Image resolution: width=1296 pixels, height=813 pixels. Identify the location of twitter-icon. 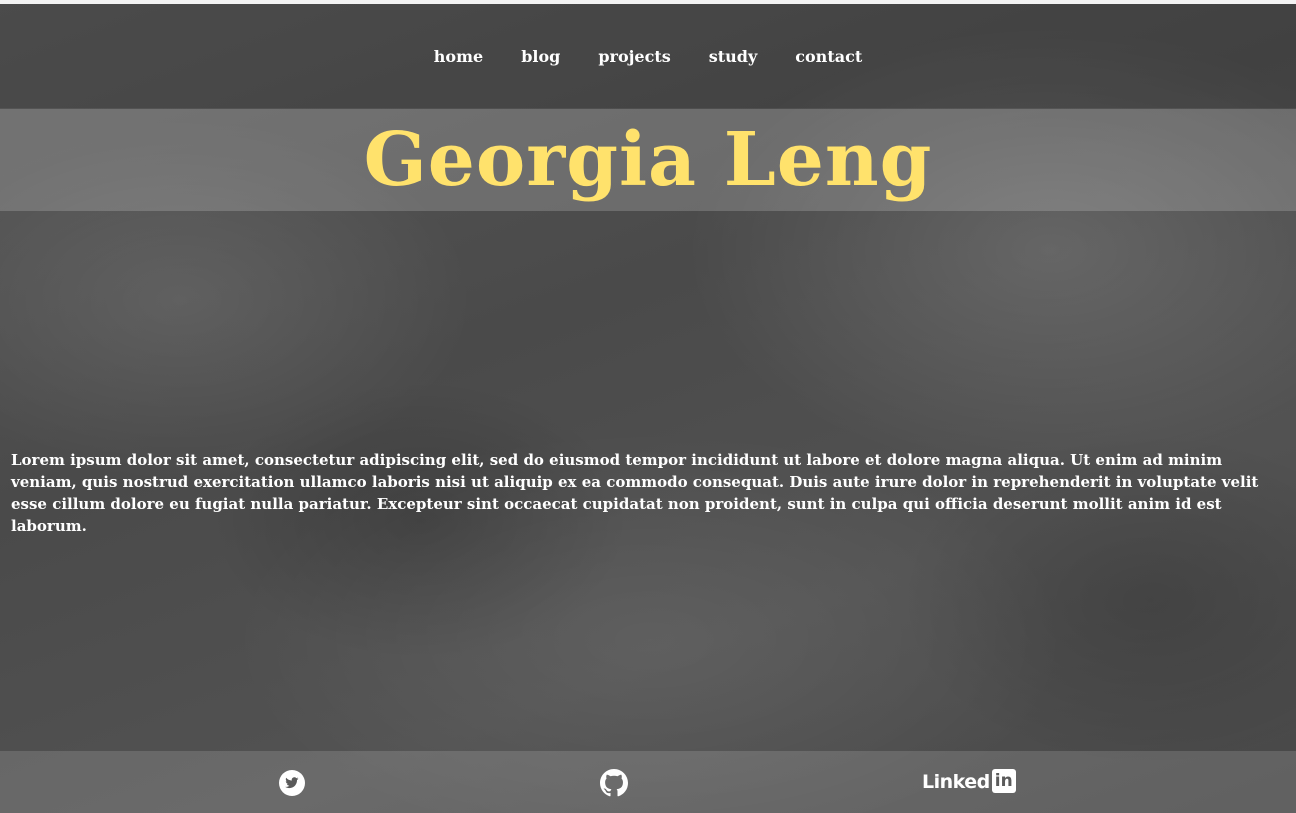
(292, 783).